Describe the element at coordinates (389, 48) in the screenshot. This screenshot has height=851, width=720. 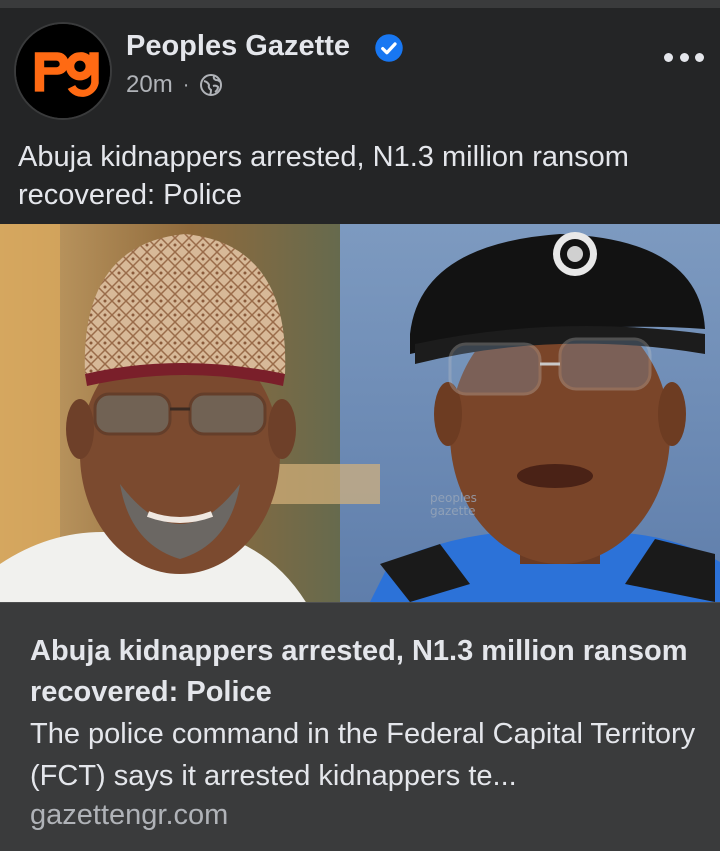
I see `verified-badge-icon` at that location.